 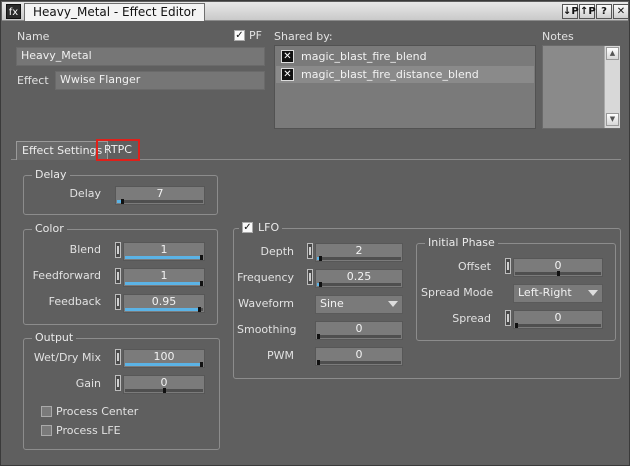 What do you see at coordinates (315, 11) in the screenshot?
I see `title-bar: fx Heavy_Metal - Effect Editor ↓P ↑P ? ✕` at bounding box center [315, 11].